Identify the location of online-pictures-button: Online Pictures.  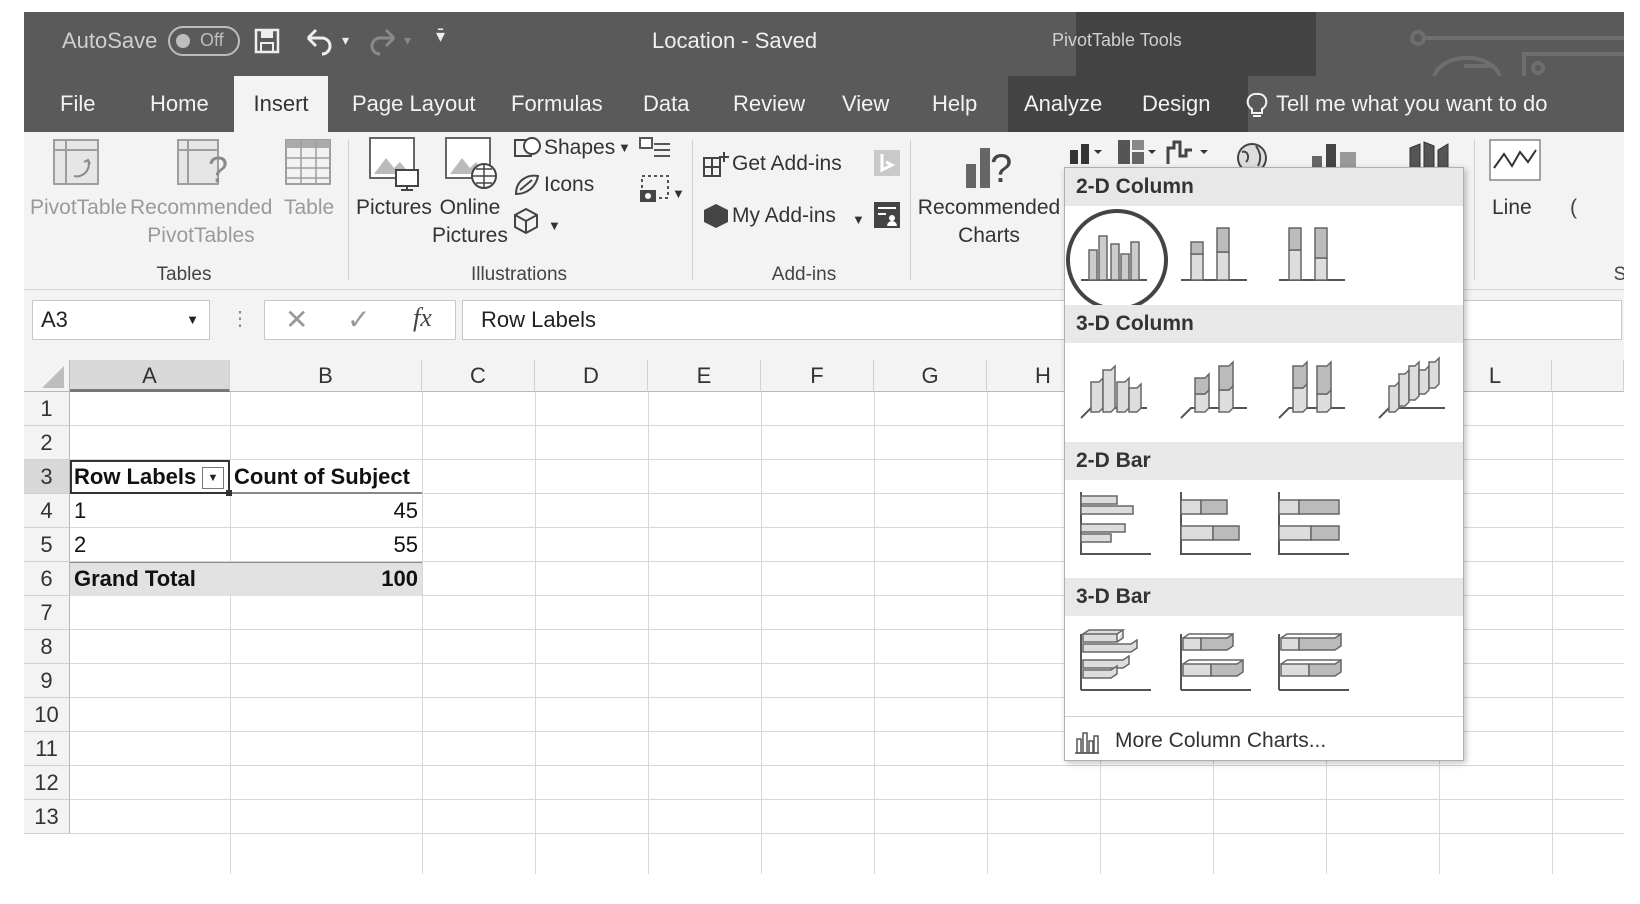
(470, 222).